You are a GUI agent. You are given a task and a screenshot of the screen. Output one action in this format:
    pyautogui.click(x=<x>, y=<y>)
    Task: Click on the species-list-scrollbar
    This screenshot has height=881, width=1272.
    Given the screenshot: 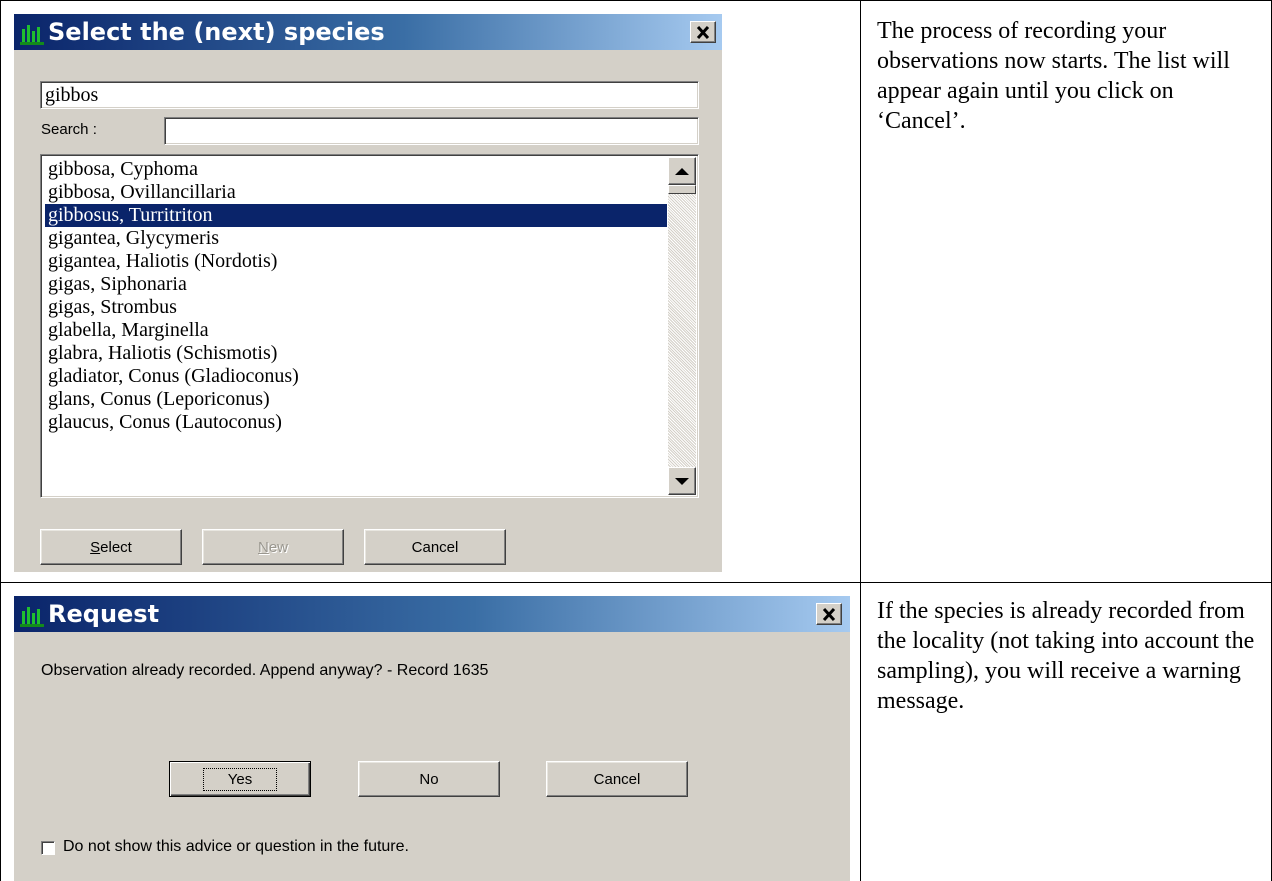 What is the action you would take?
    pyautogui.click(x=682, y=326)
    